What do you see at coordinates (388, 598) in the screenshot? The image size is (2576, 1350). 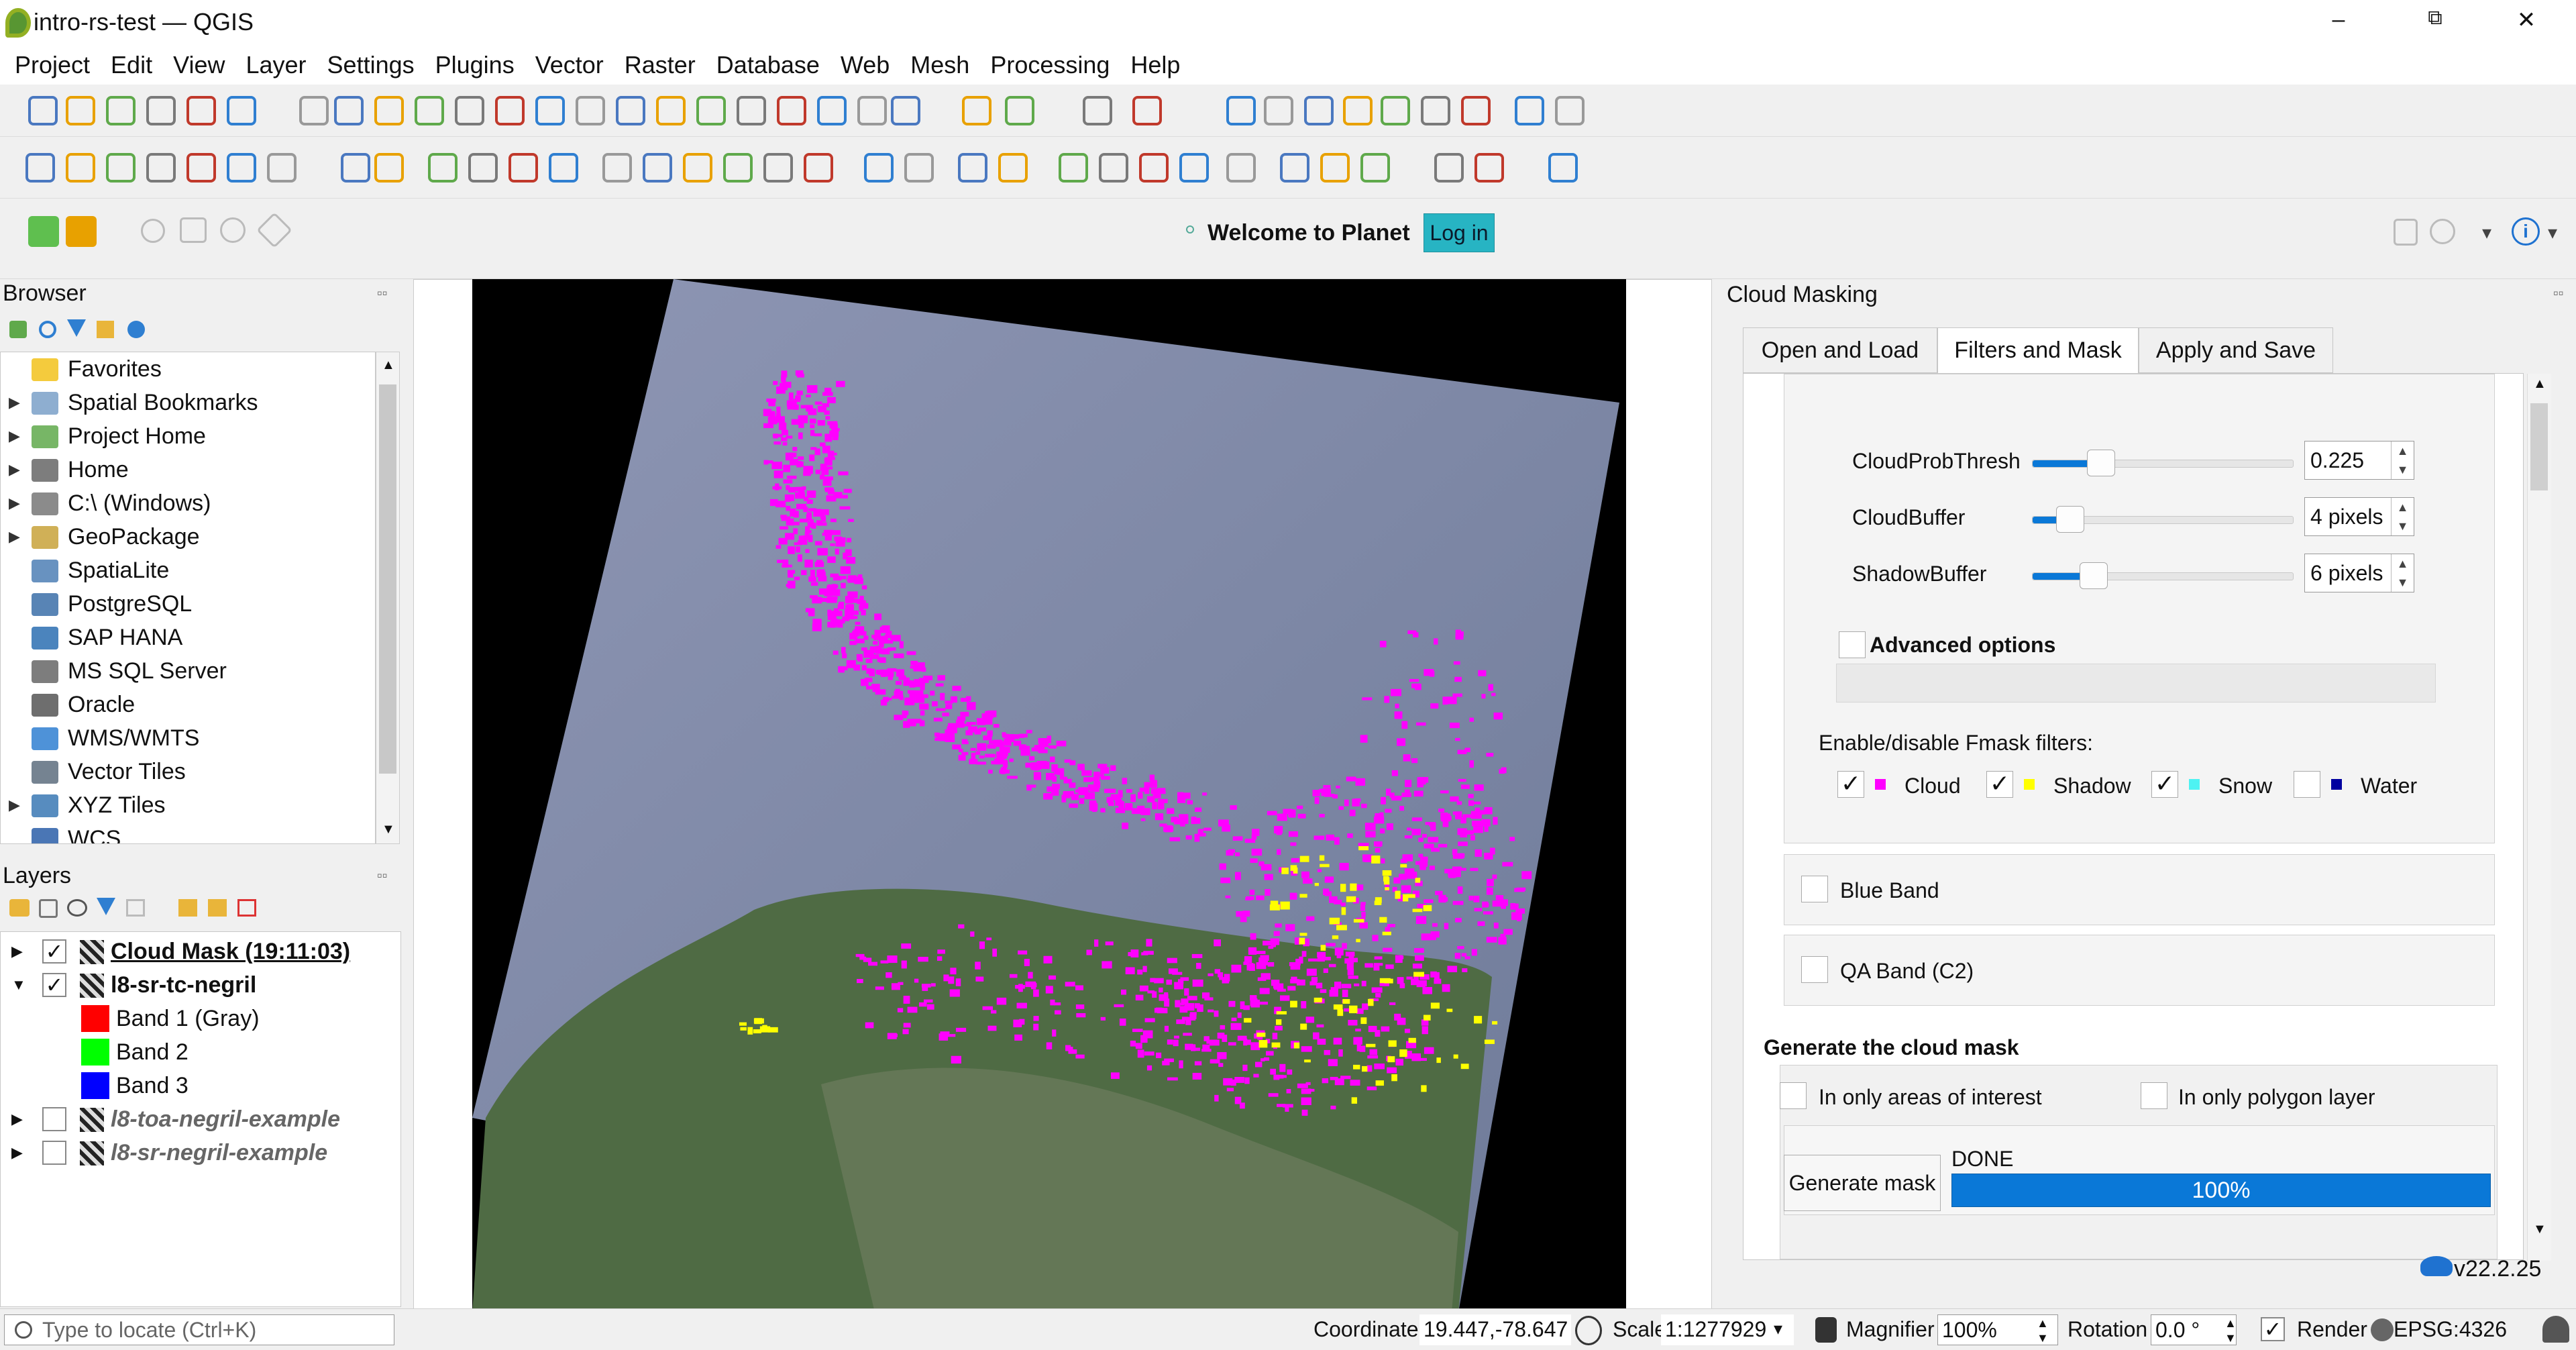 I see `browser-scrollbar: ▲ ▼` at bounding box center [388, 598].